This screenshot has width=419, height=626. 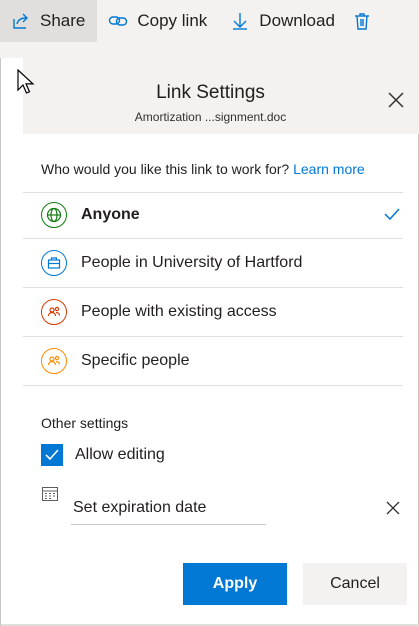 What do you see at coordinates (355, 584) in the screenshot?
I see `cancel-button: Cancel` at bounding box center [355, 584].